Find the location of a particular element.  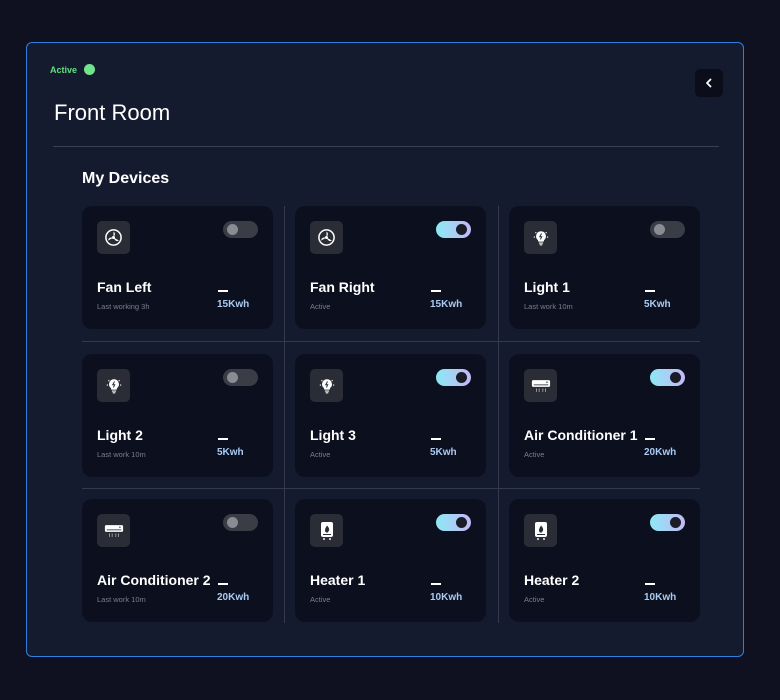

device-card: Heater 1 Active 10Kwh is located at coordinates (390, 560).